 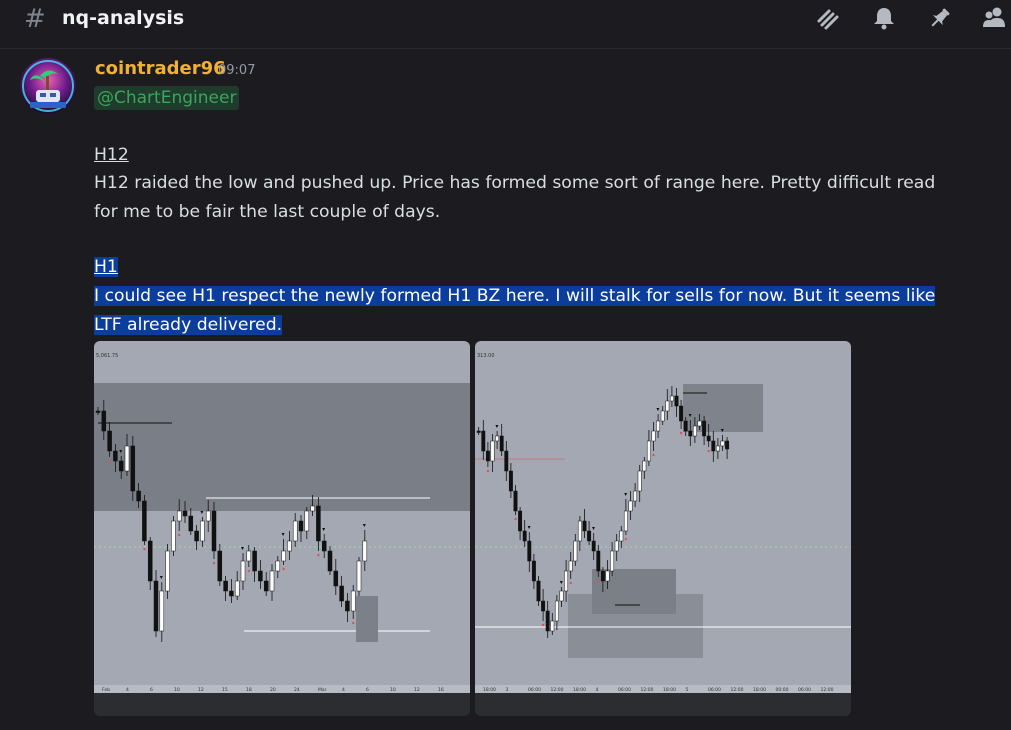 I want to click on message-timestamp: 09:07, so click(x=237, y=70).